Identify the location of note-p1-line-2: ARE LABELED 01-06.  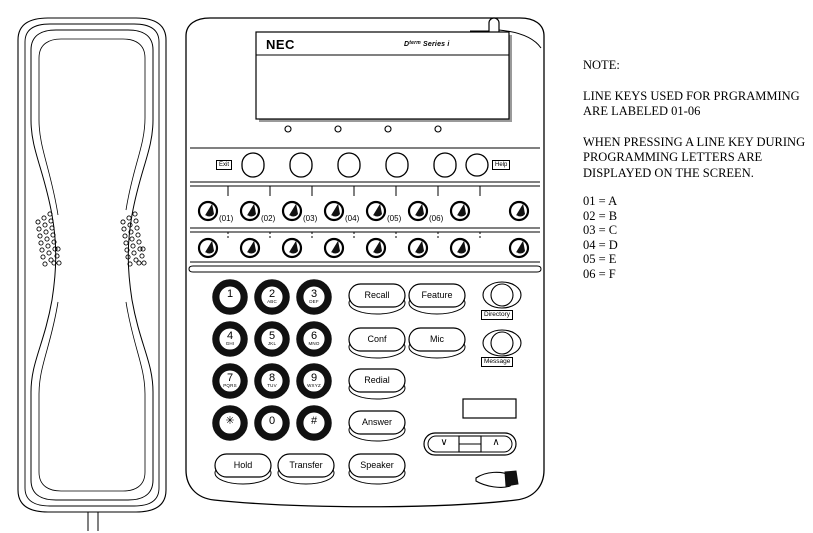
(642, 111).